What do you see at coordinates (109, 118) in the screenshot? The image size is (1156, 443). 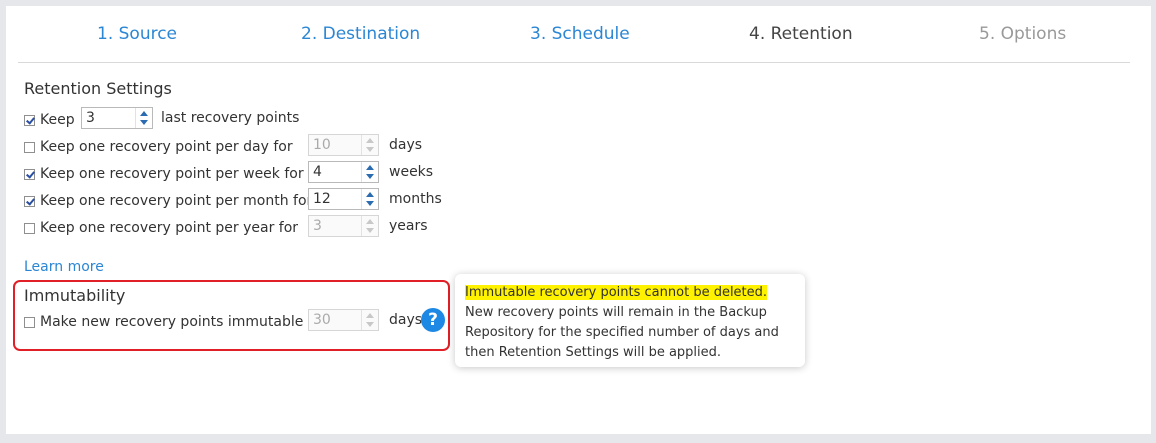 I see `keep-last-input` at bounding box center [109, 118].